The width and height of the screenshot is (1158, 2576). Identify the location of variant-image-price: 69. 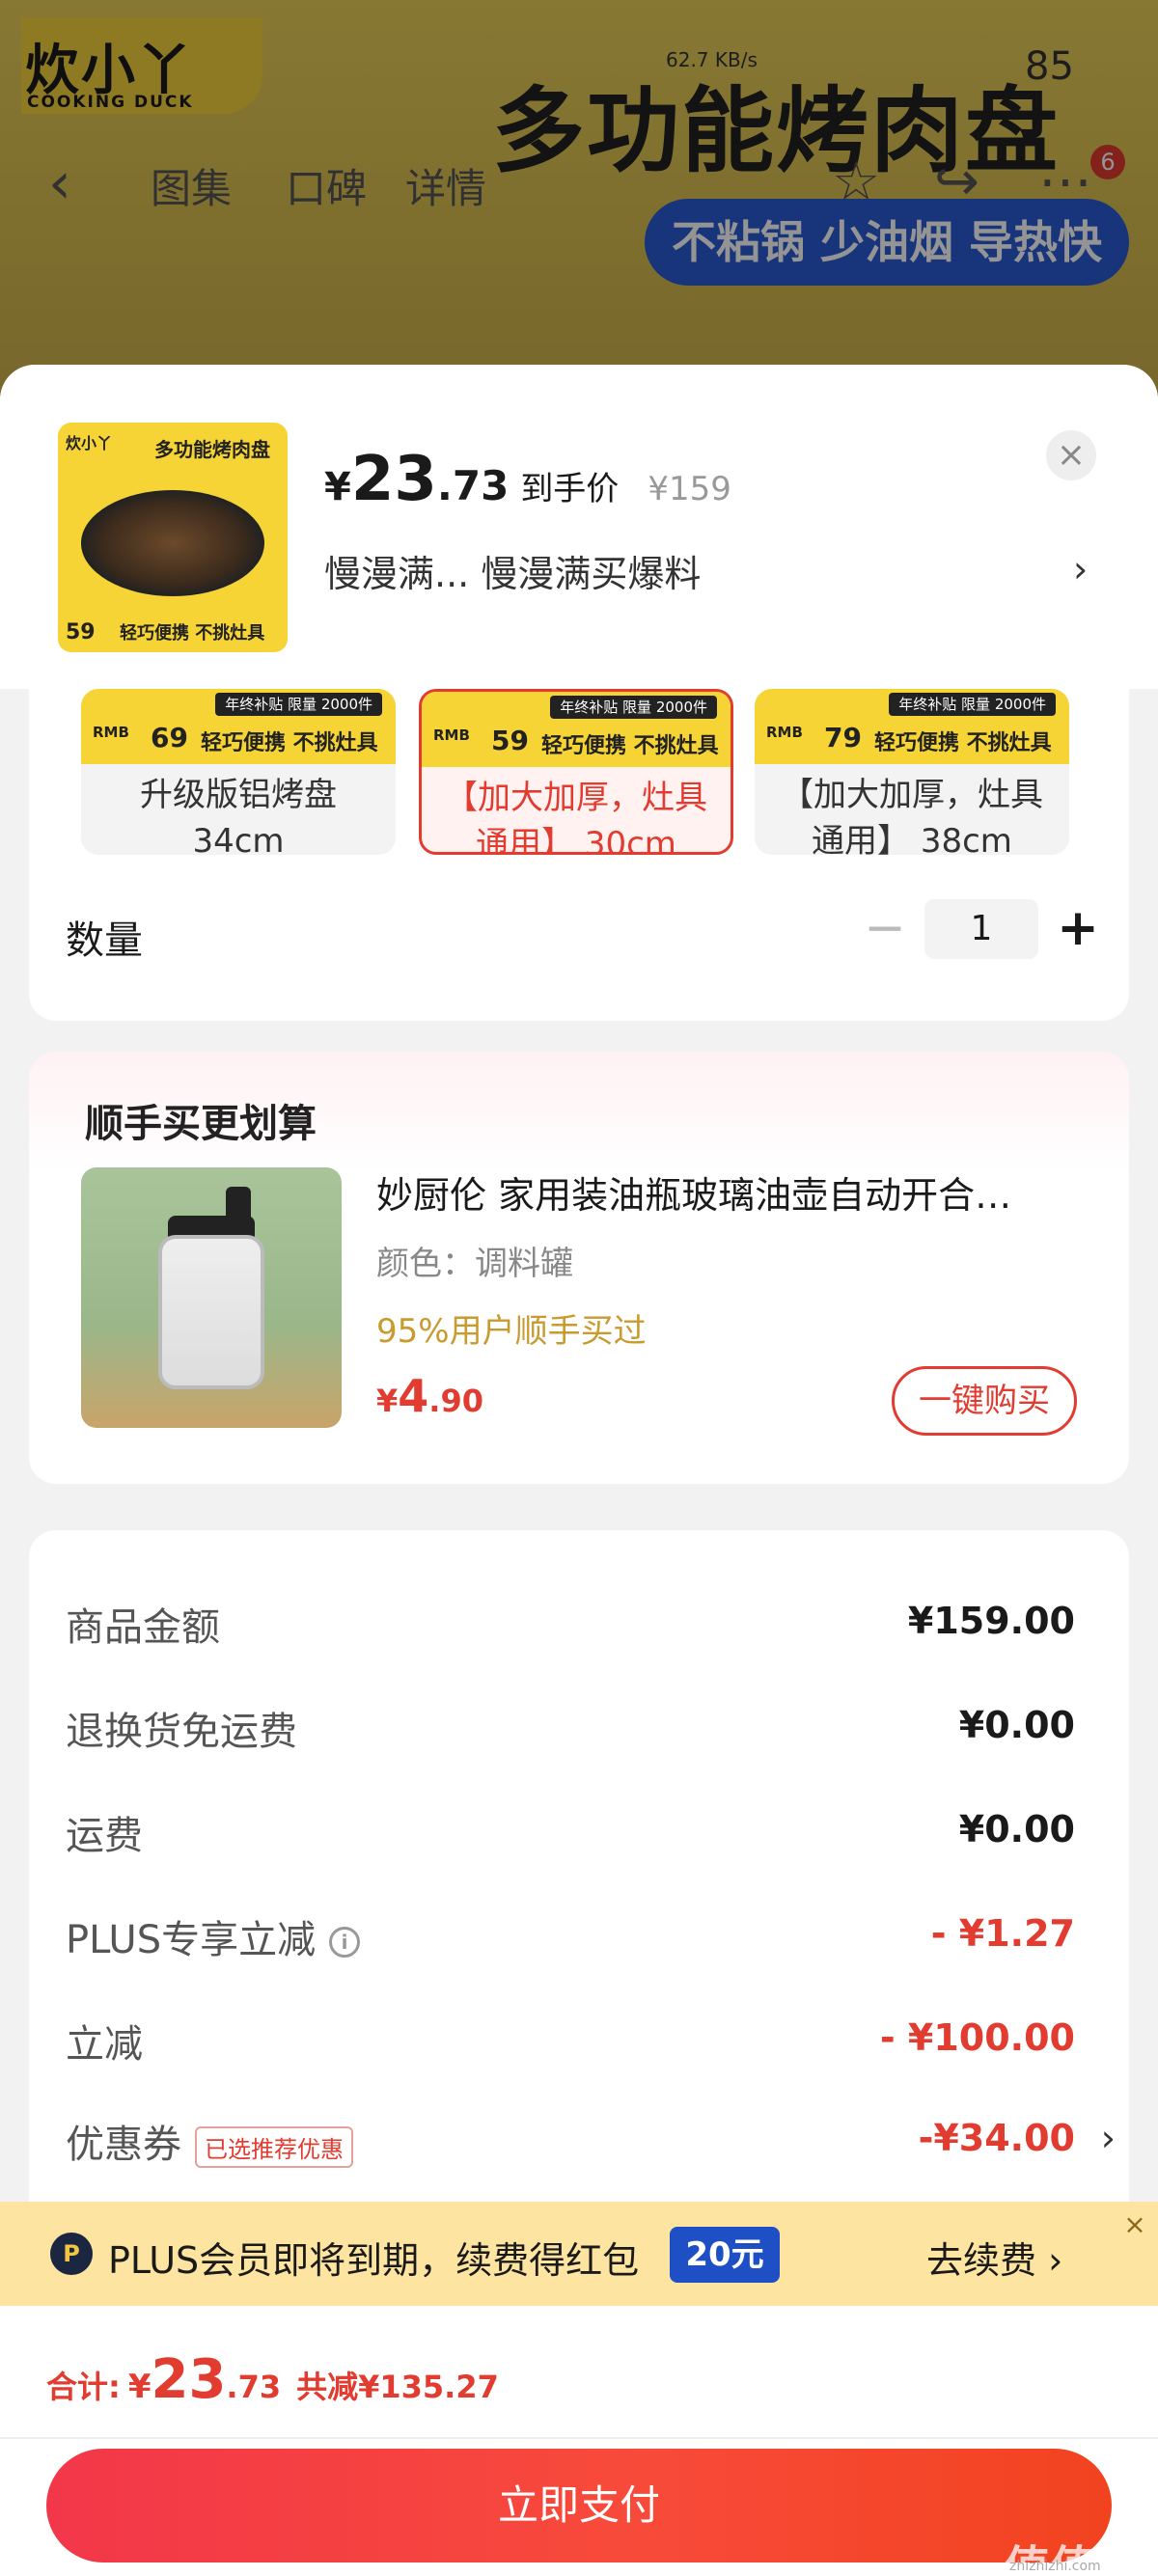
(169, 738).